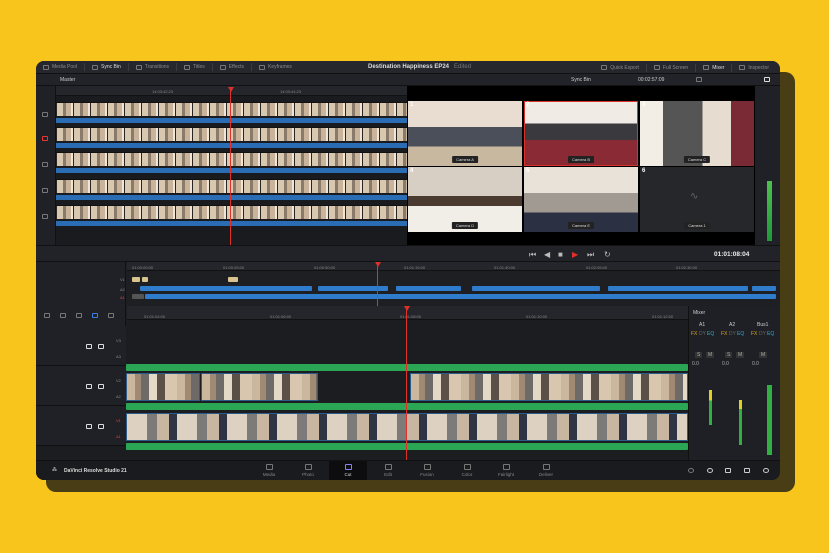 The height and width of the screenshot is (553, 829). I want to click on media-icon, so click(269, 467).